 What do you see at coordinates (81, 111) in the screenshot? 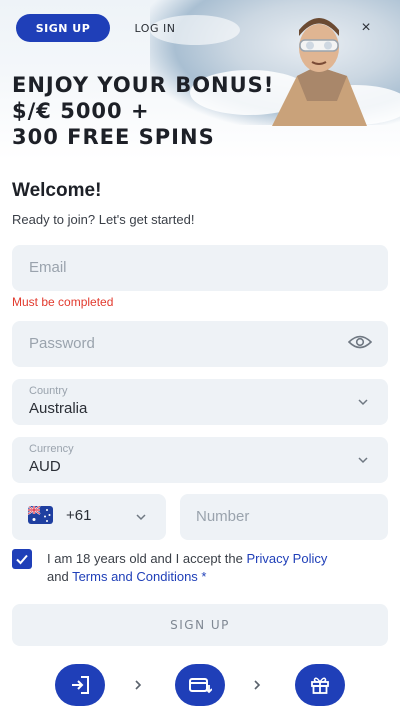
I see `bonus-line-2: $/€ 5000 +` at bounding box center [81, 111].